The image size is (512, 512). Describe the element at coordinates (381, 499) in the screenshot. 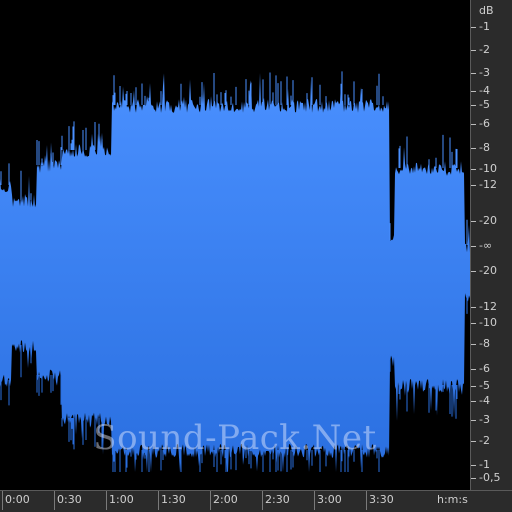

I see `time-label: 3:30` at that location.